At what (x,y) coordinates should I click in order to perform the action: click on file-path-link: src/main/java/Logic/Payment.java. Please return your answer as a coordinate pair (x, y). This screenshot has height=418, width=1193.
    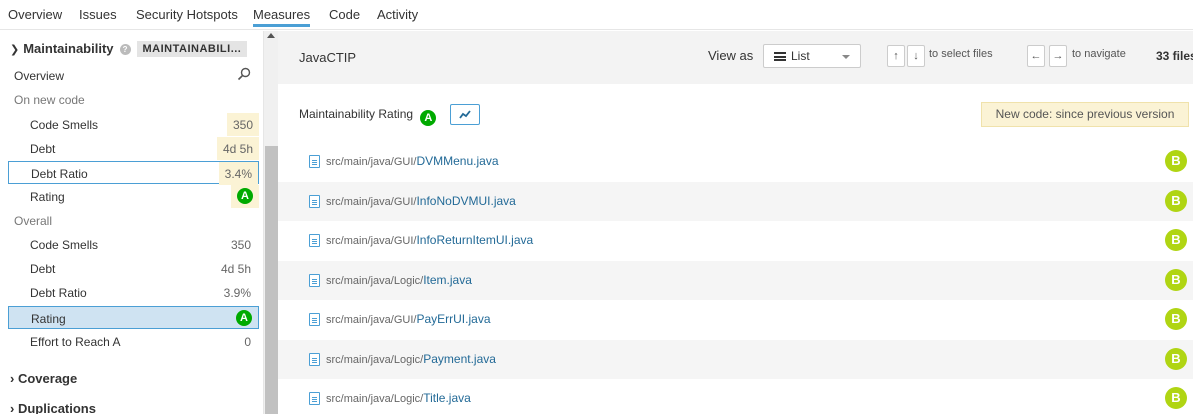
    Looking at the image, I should click on (411, 359).